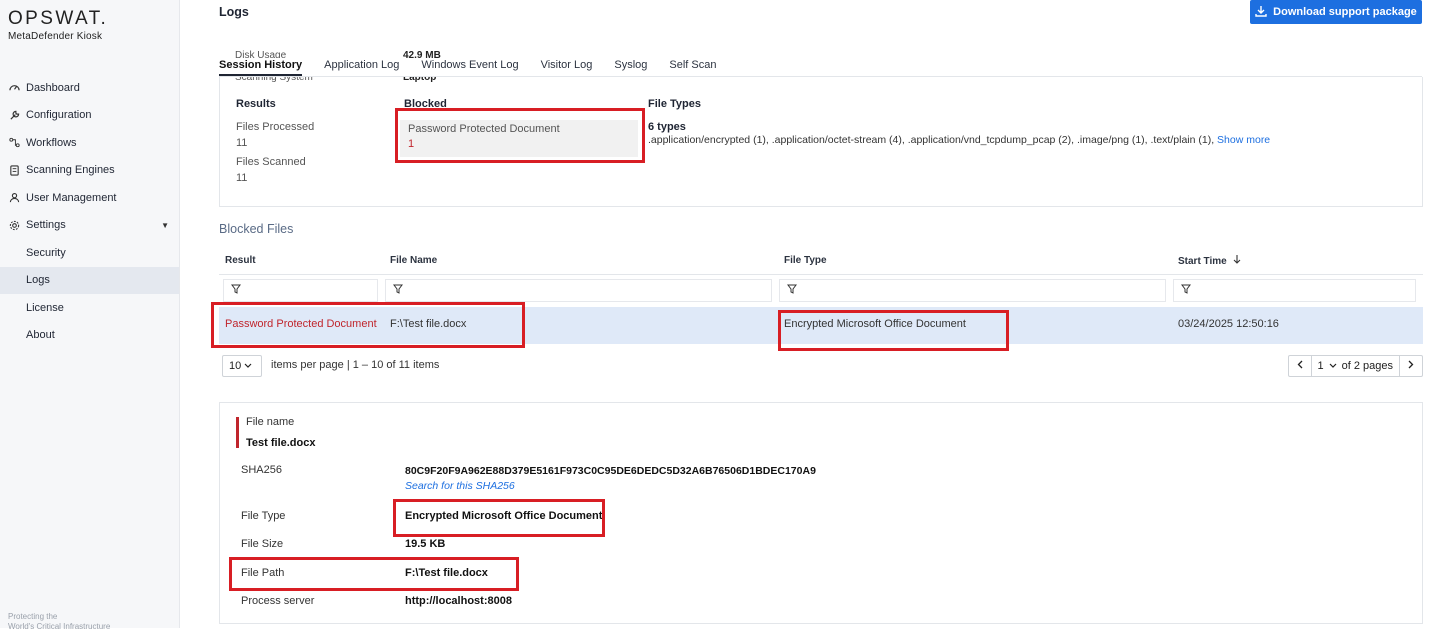 The width and height of the screenshot is (1440, 632). Describe the element at coordinates (300, 290) in the screenshot. I see `filter-result` at that location.